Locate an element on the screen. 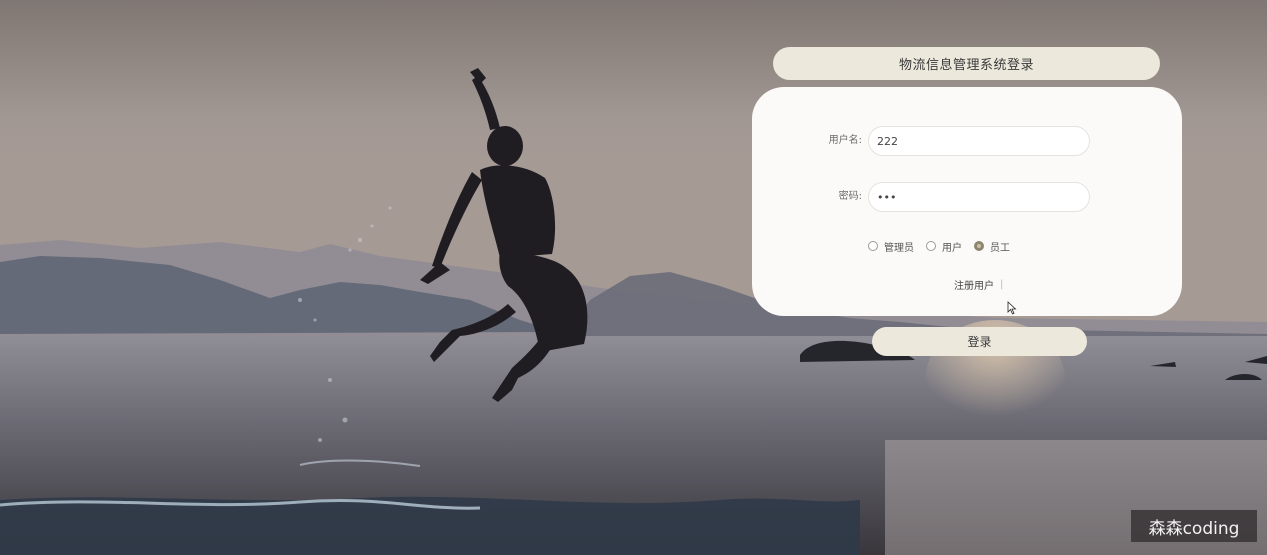 The height and width of the screenshot is (555, 1267). role-option-employee: 员工 is located at coordinates (992, 246).